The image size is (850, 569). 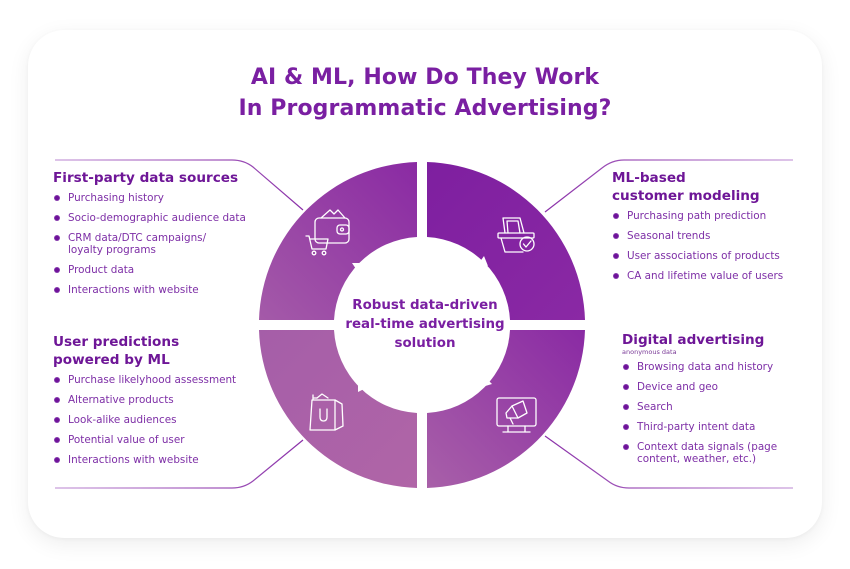 What do you see at coordinates (719, 387) in the screenshot?
I see `list-item: Device and geo` at bounding box center [719, 387].